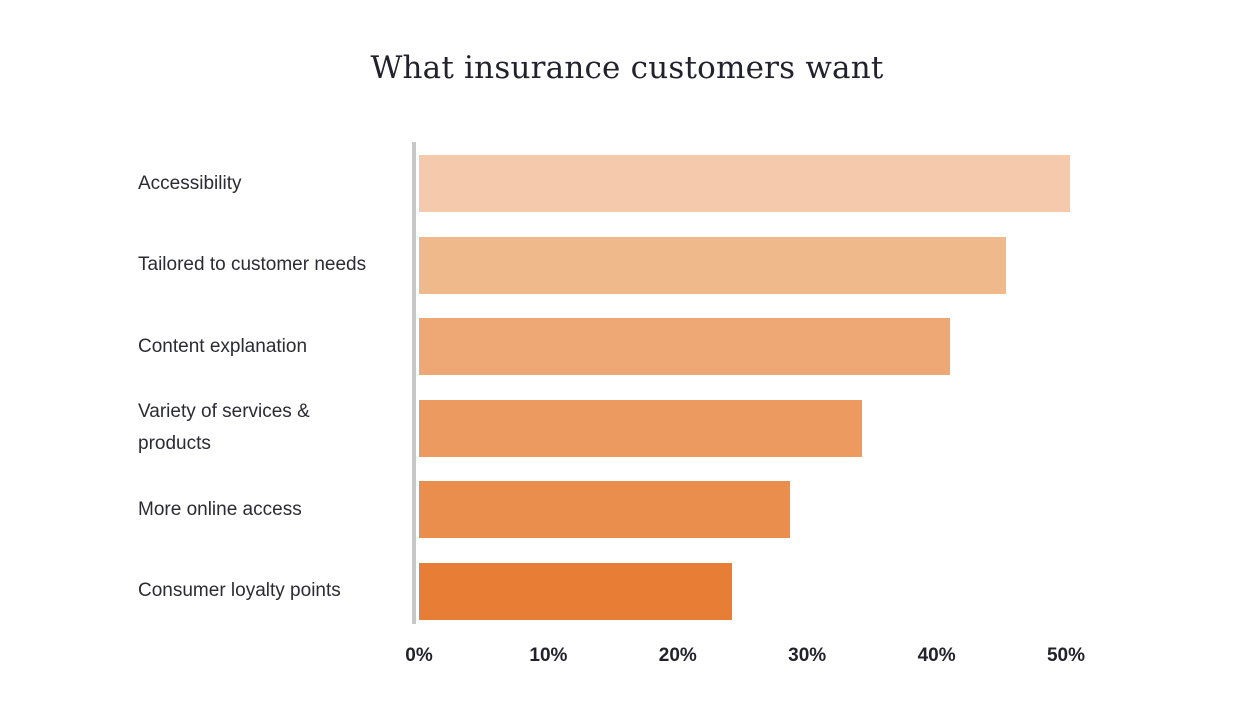  I want to click on category-label: Tailored to customer needs, so click(252, 264).